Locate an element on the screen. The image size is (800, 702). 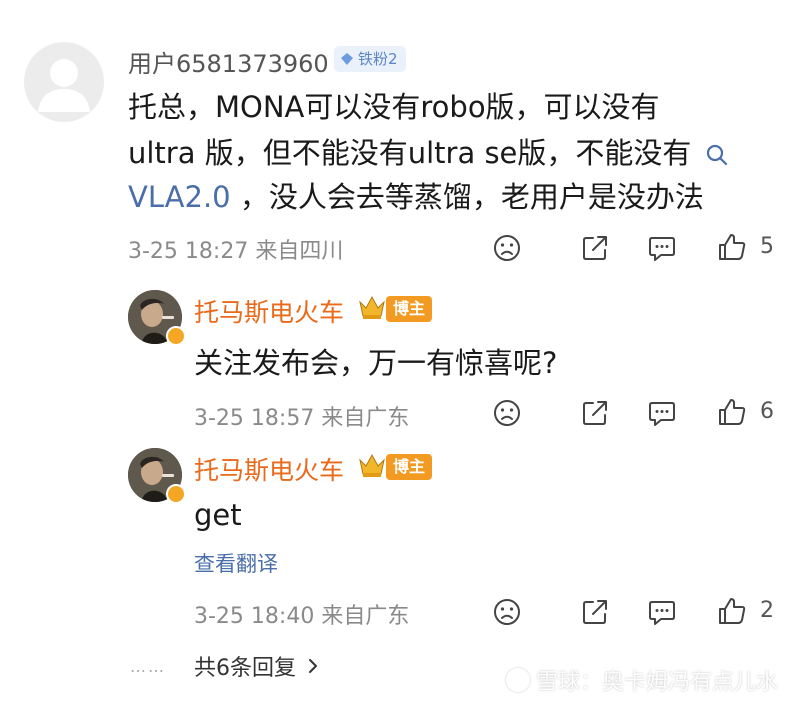
more-replies-label: 共6条回复 is located at coordinates (245, 668).